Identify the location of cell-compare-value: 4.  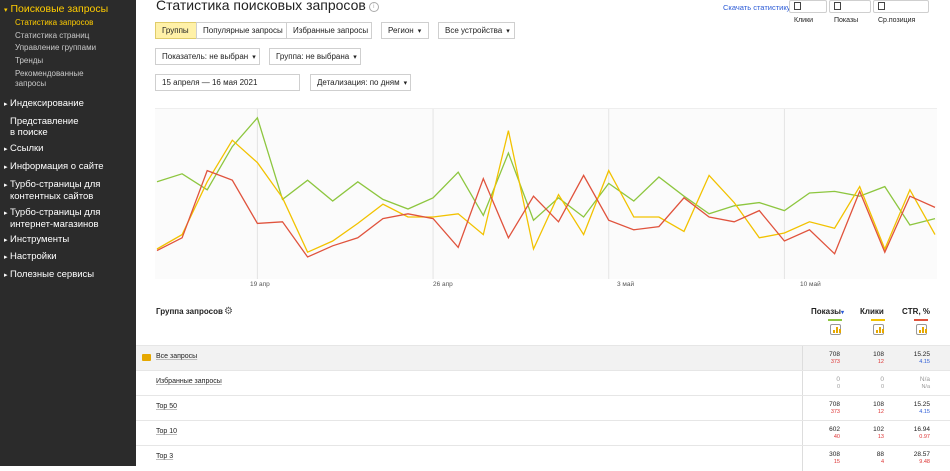
(882, 461).